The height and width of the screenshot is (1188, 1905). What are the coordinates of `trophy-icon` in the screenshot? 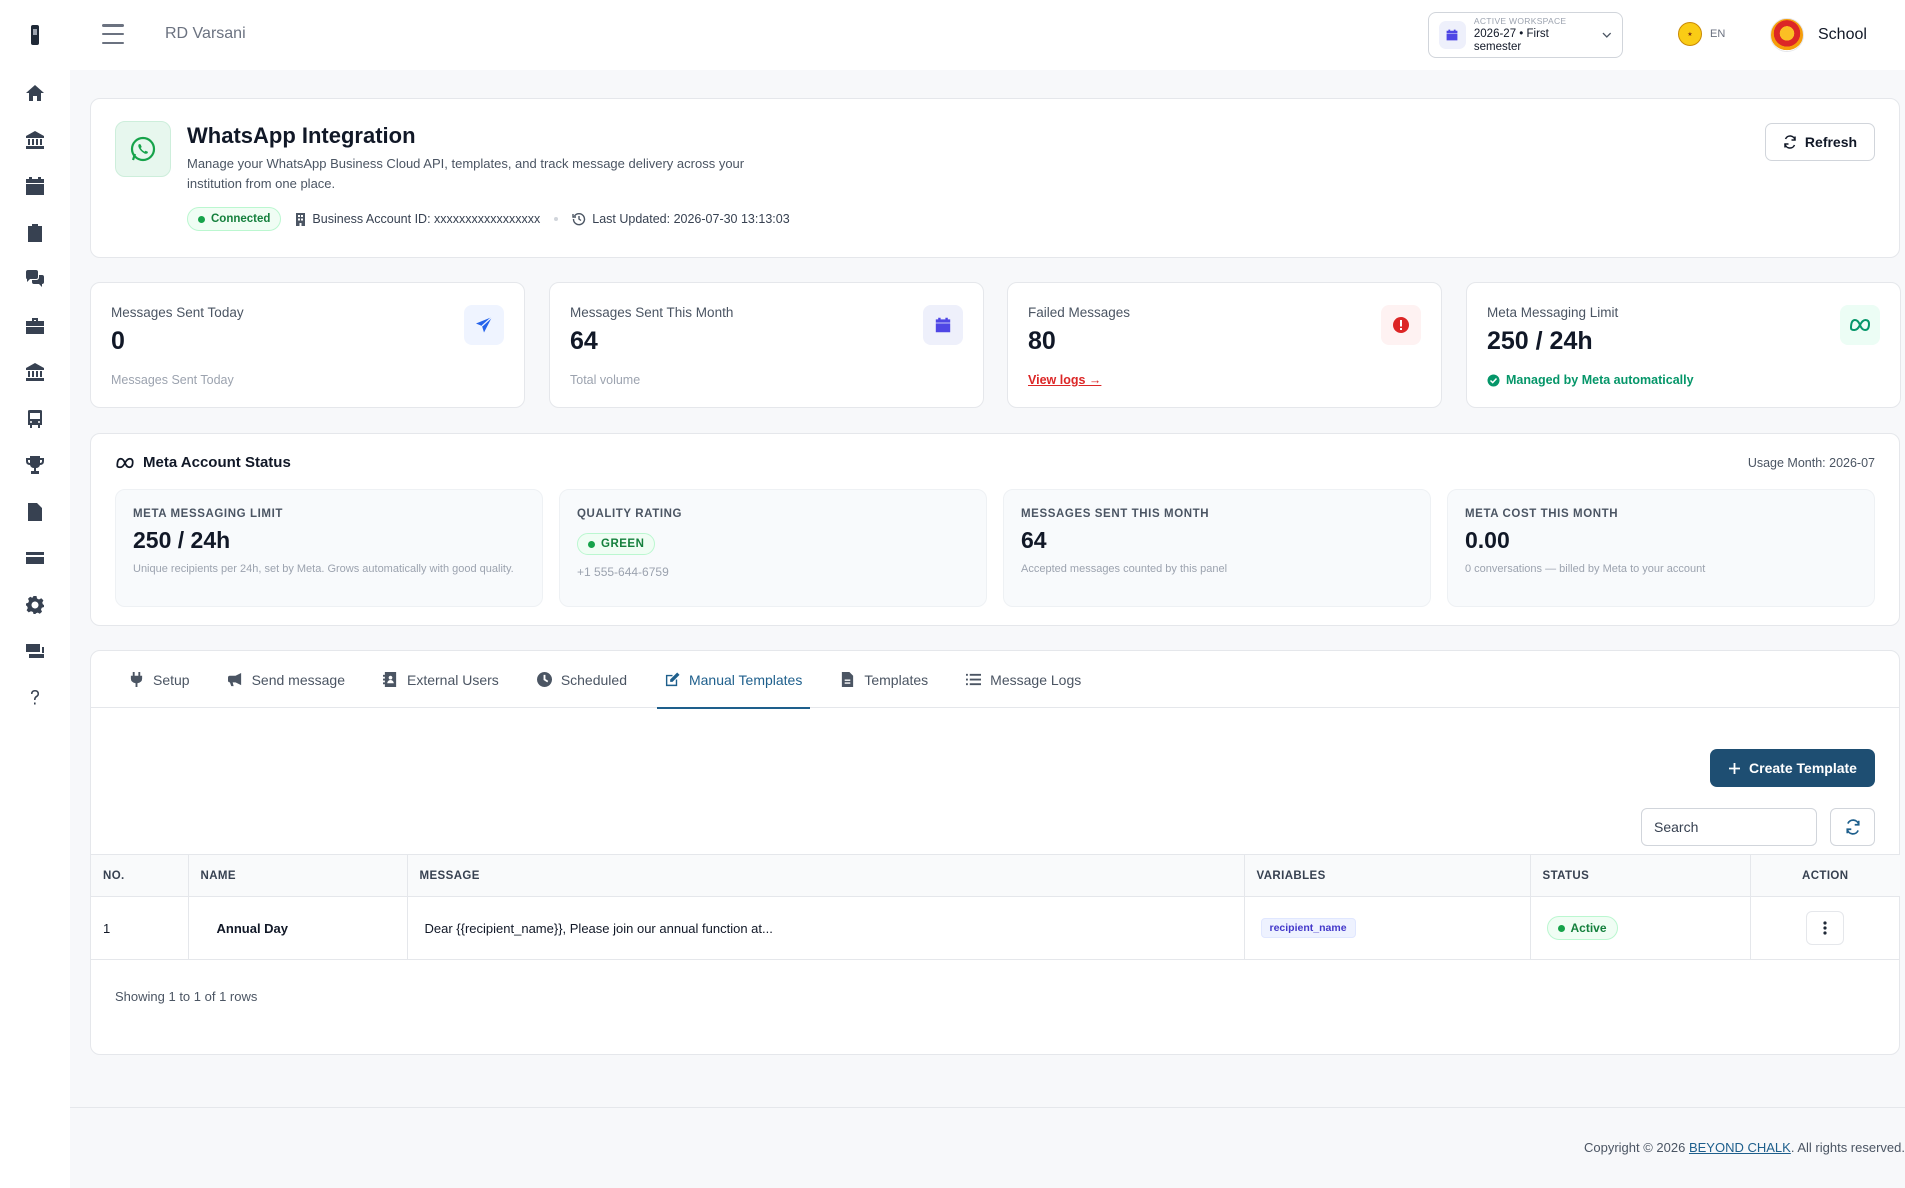 It's located at (35, 465).